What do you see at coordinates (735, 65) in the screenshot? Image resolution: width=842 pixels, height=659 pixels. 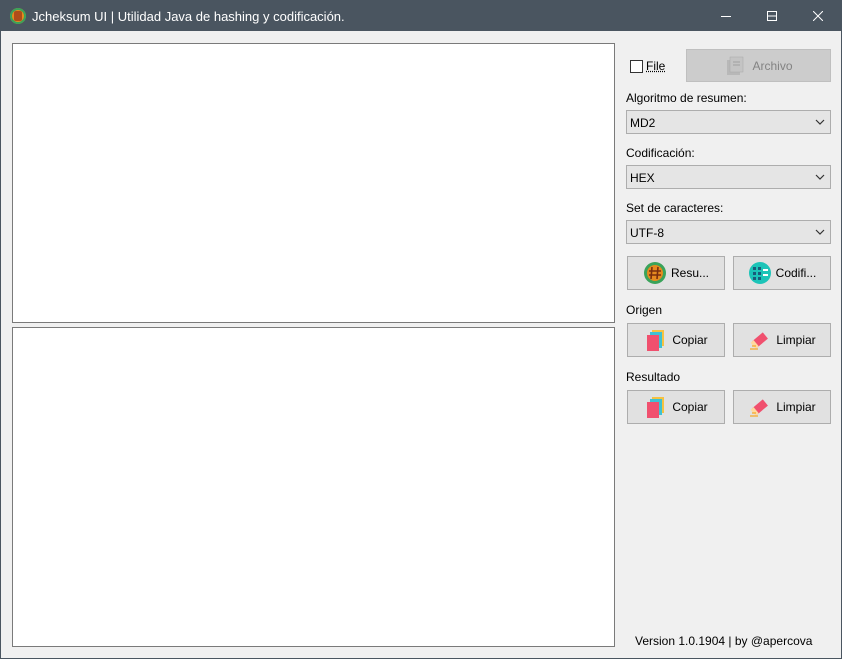 I see `file-icon` at bounding box center [735, 65].